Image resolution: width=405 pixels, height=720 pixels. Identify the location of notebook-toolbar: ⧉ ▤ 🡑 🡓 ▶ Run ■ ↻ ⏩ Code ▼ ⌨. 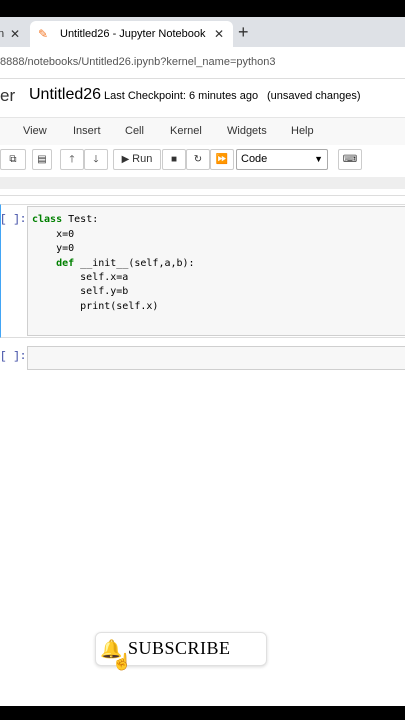
(202, 160).